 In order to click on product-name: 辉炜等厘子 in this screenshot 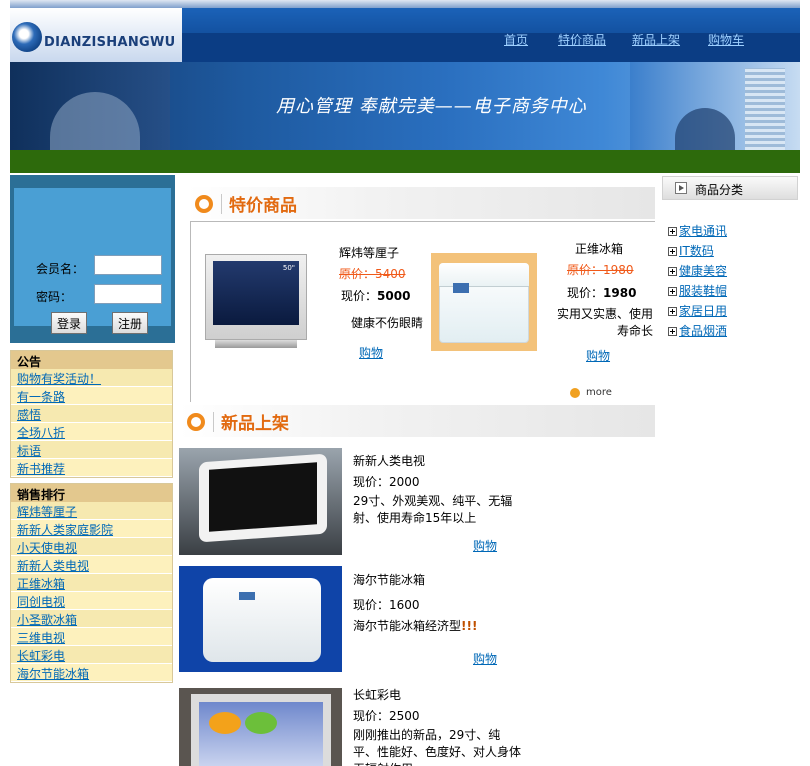, I will do `click(369, 253)`.